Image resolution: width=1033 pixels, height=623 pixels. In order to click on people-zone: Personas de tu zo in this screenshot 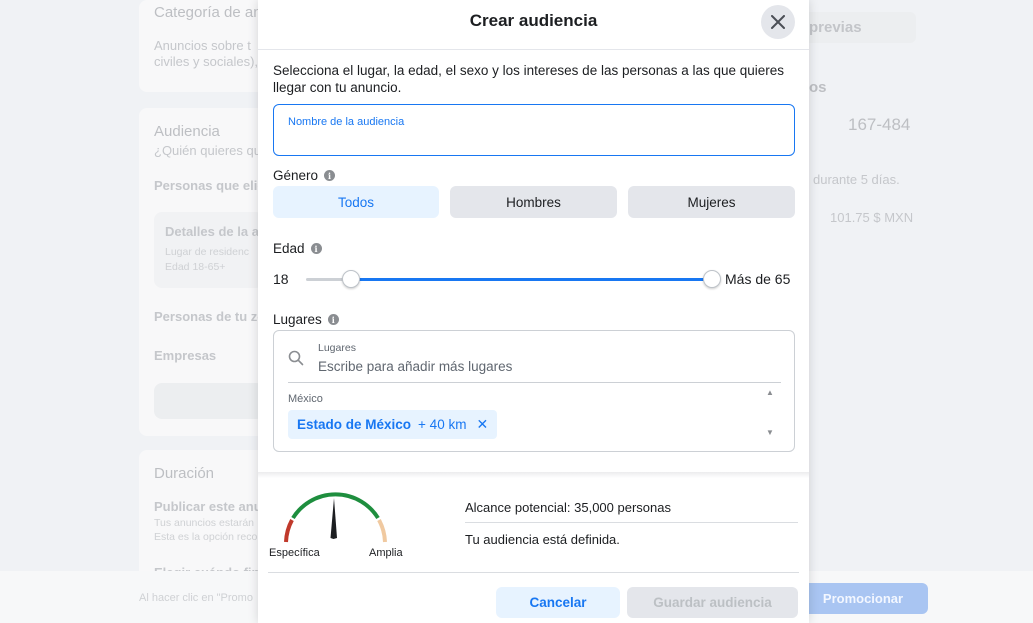, I will do `click(210, 316)`.